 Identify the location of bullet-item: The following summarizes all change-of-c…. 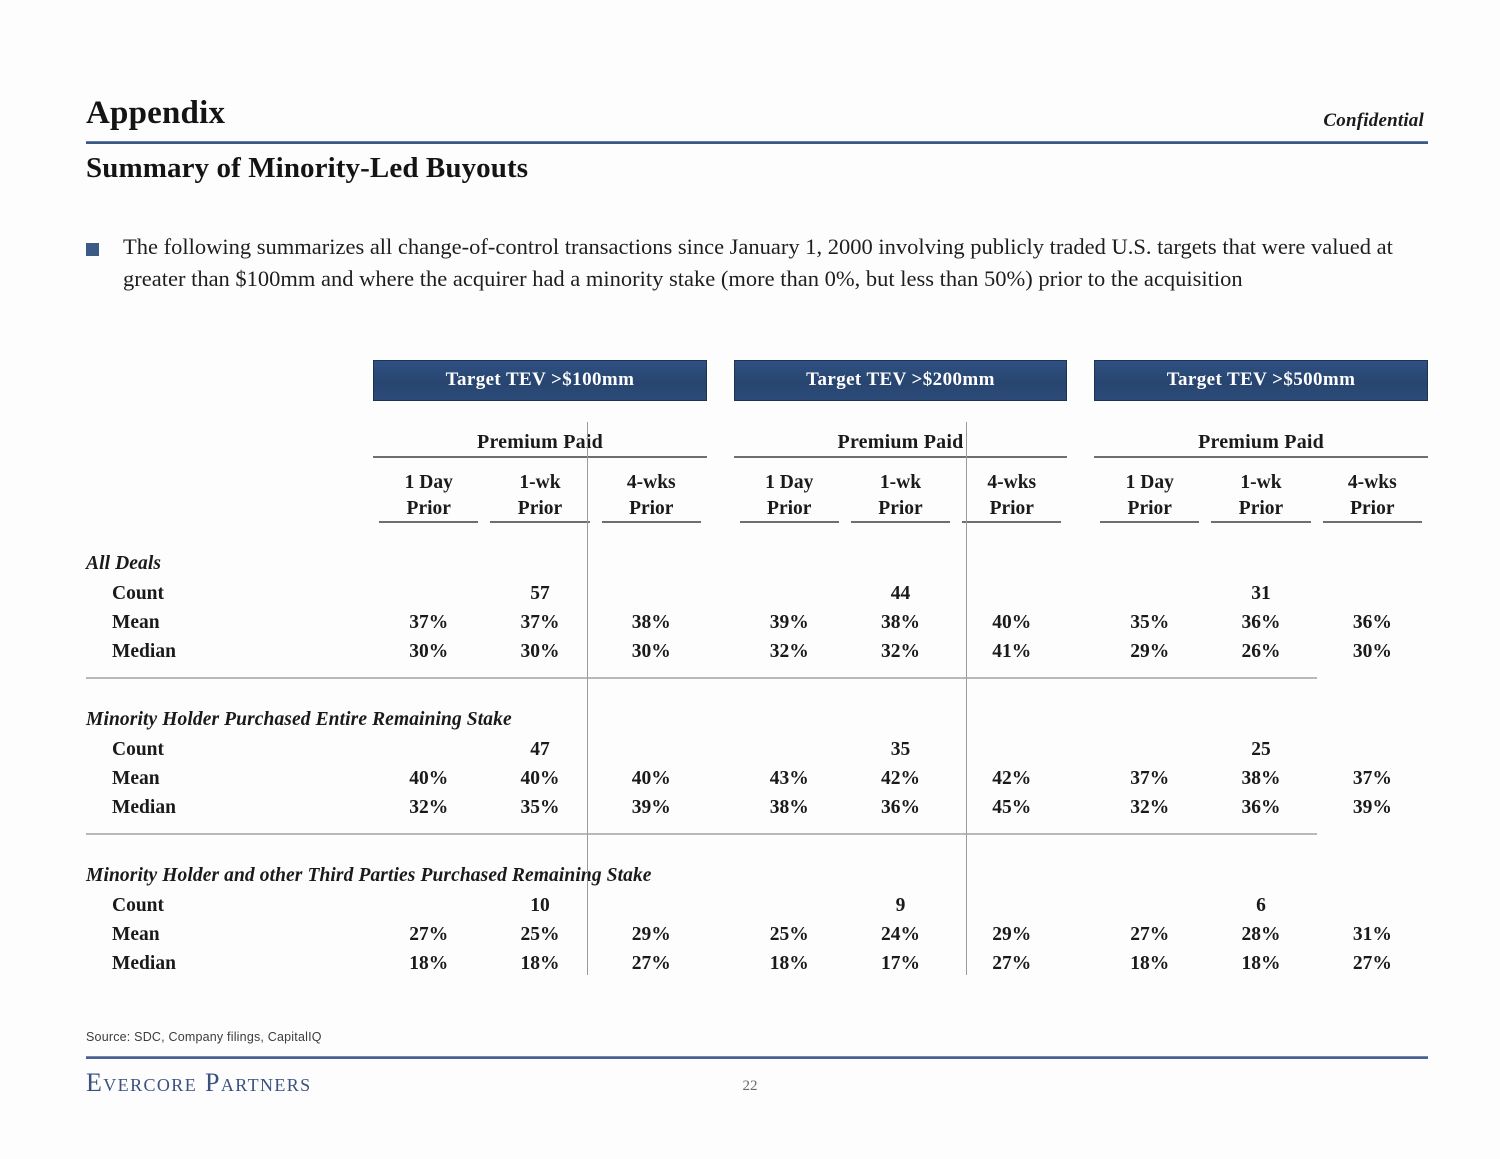
(756, 263).